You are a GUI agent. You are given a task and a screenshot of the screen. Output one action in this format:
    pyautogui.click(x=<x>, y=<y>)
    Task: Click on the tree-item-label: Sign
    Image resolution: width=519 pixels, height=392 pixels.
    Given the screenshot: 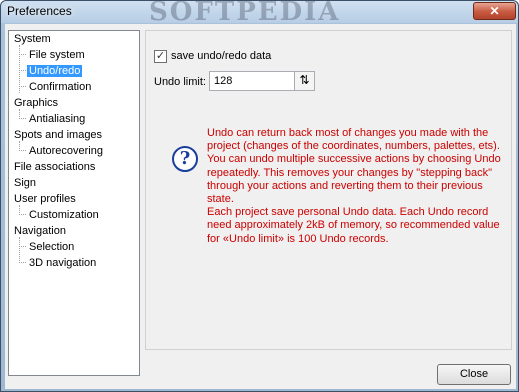 What is the action you would take?
    pyautogui.click(x=25, y=183)
    